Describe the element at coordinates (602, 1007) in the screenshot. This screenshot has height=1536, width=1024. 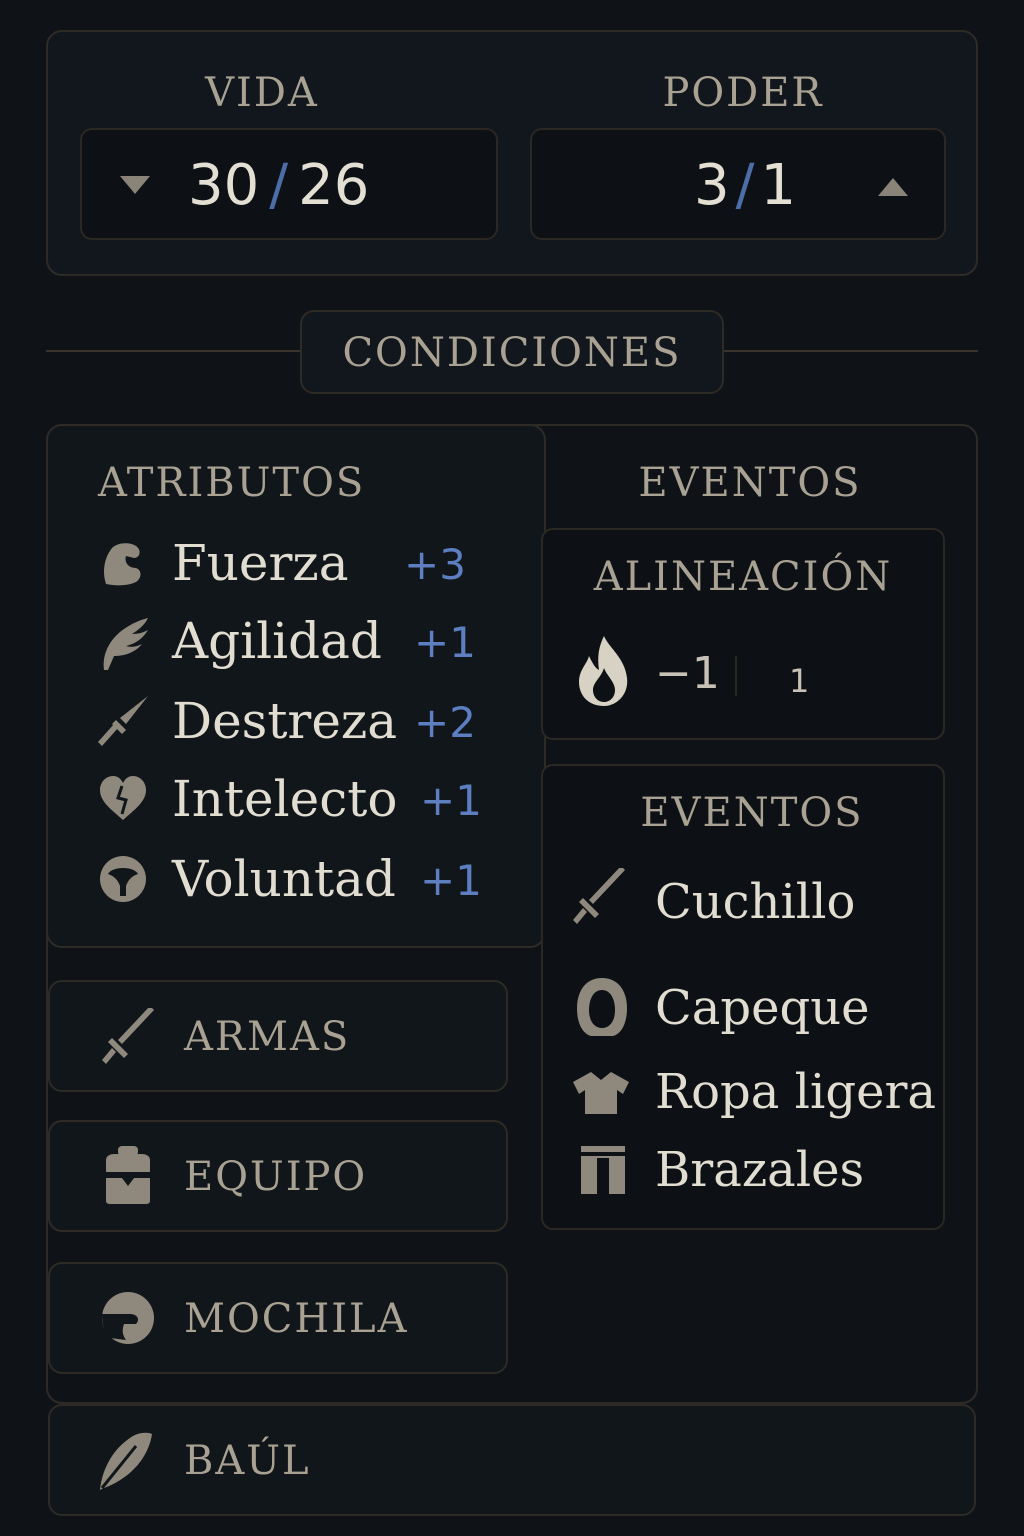
I see `hood-icon` at that location.